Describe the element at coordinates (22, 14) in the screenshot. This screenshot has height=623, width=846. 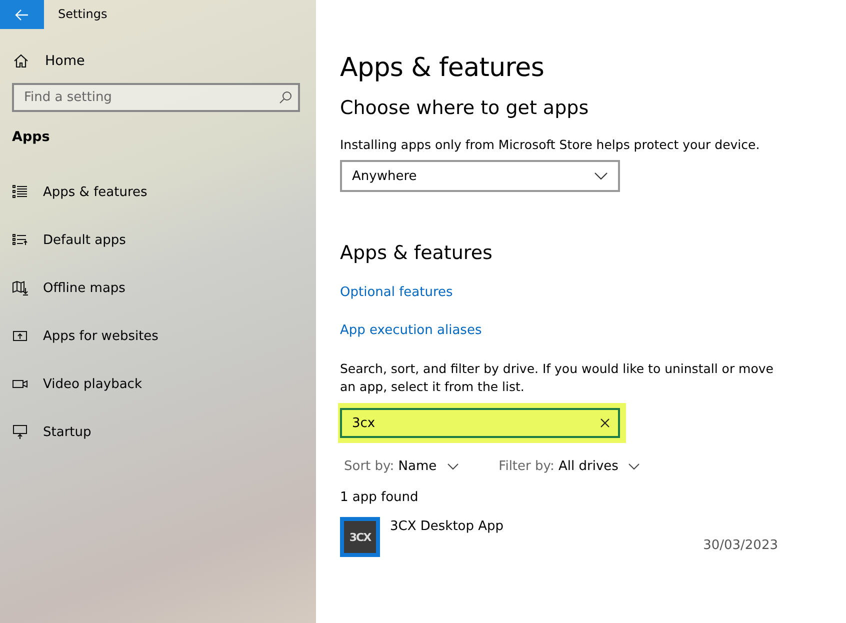
I see `back-arrow-icon` at that location.